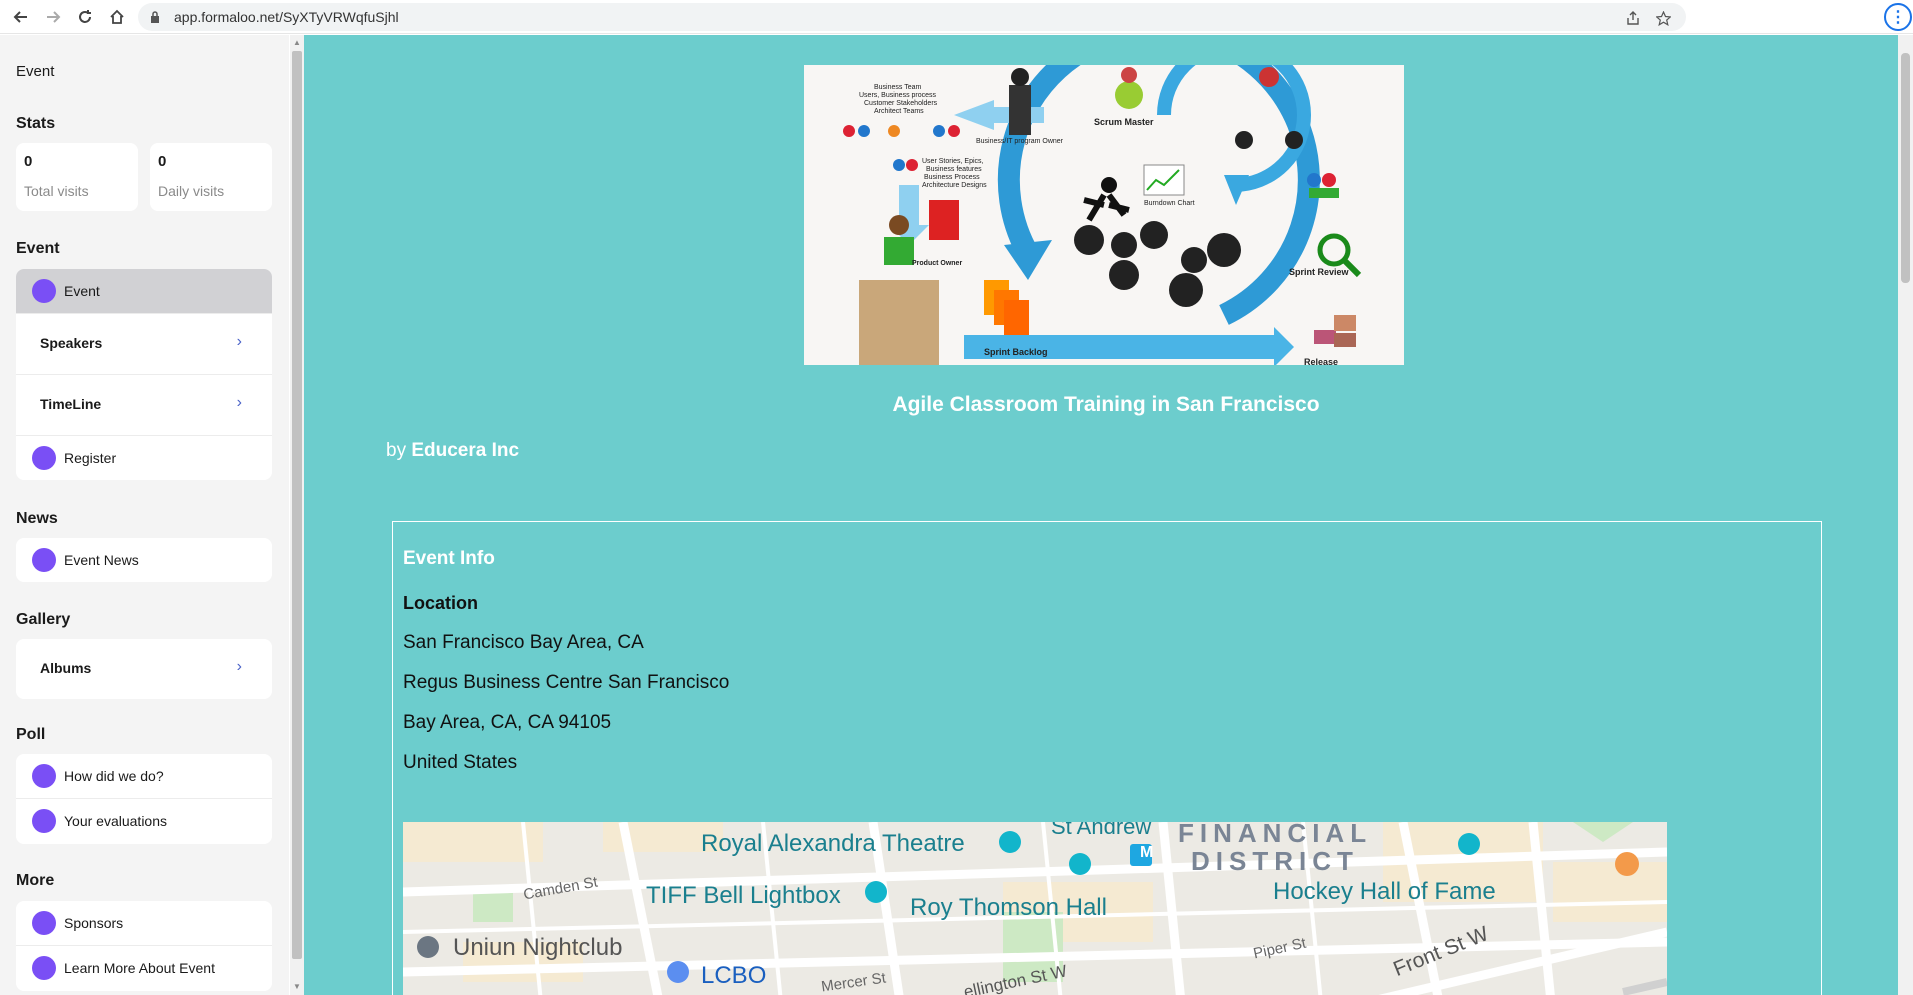 This screenshot has width=1913, height=995. I want to click on hero-label: Business features, so click(954, 169).